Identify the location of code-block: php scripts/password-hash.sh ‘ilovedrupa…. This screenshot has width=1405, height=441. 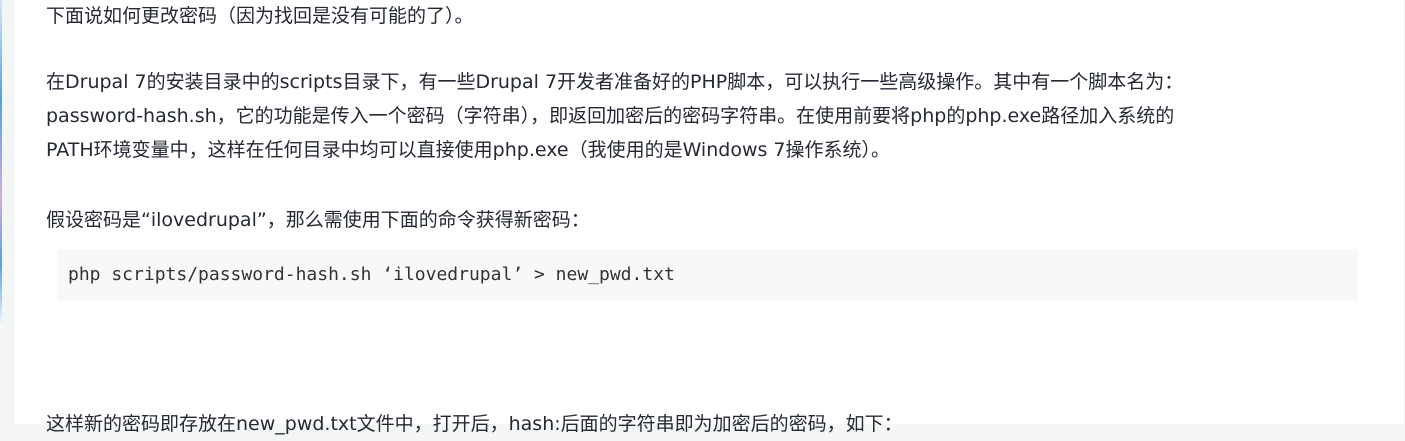
(707, 275).